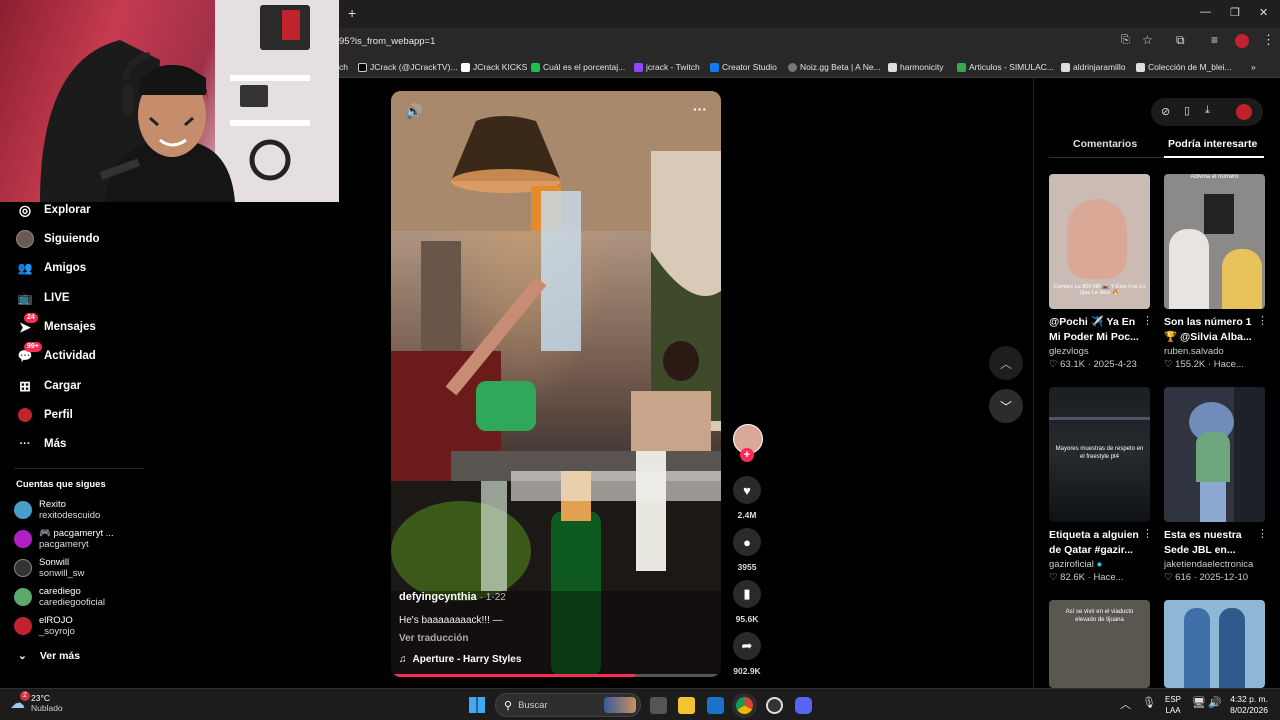 The width and height of the screenshot is (1280, 720). Describe the element at coordinates (352, 13) in the screenshot. I see `new-tab-button: +` at that location.